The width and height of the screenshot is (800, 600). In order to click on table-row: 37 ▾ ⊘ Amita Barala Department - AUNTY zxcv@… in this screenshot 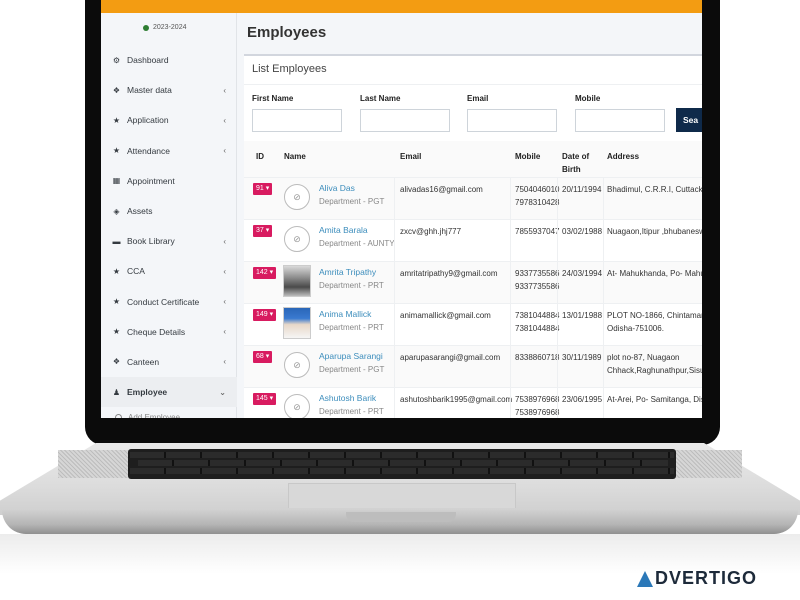, I will do `click(473, 241)`.